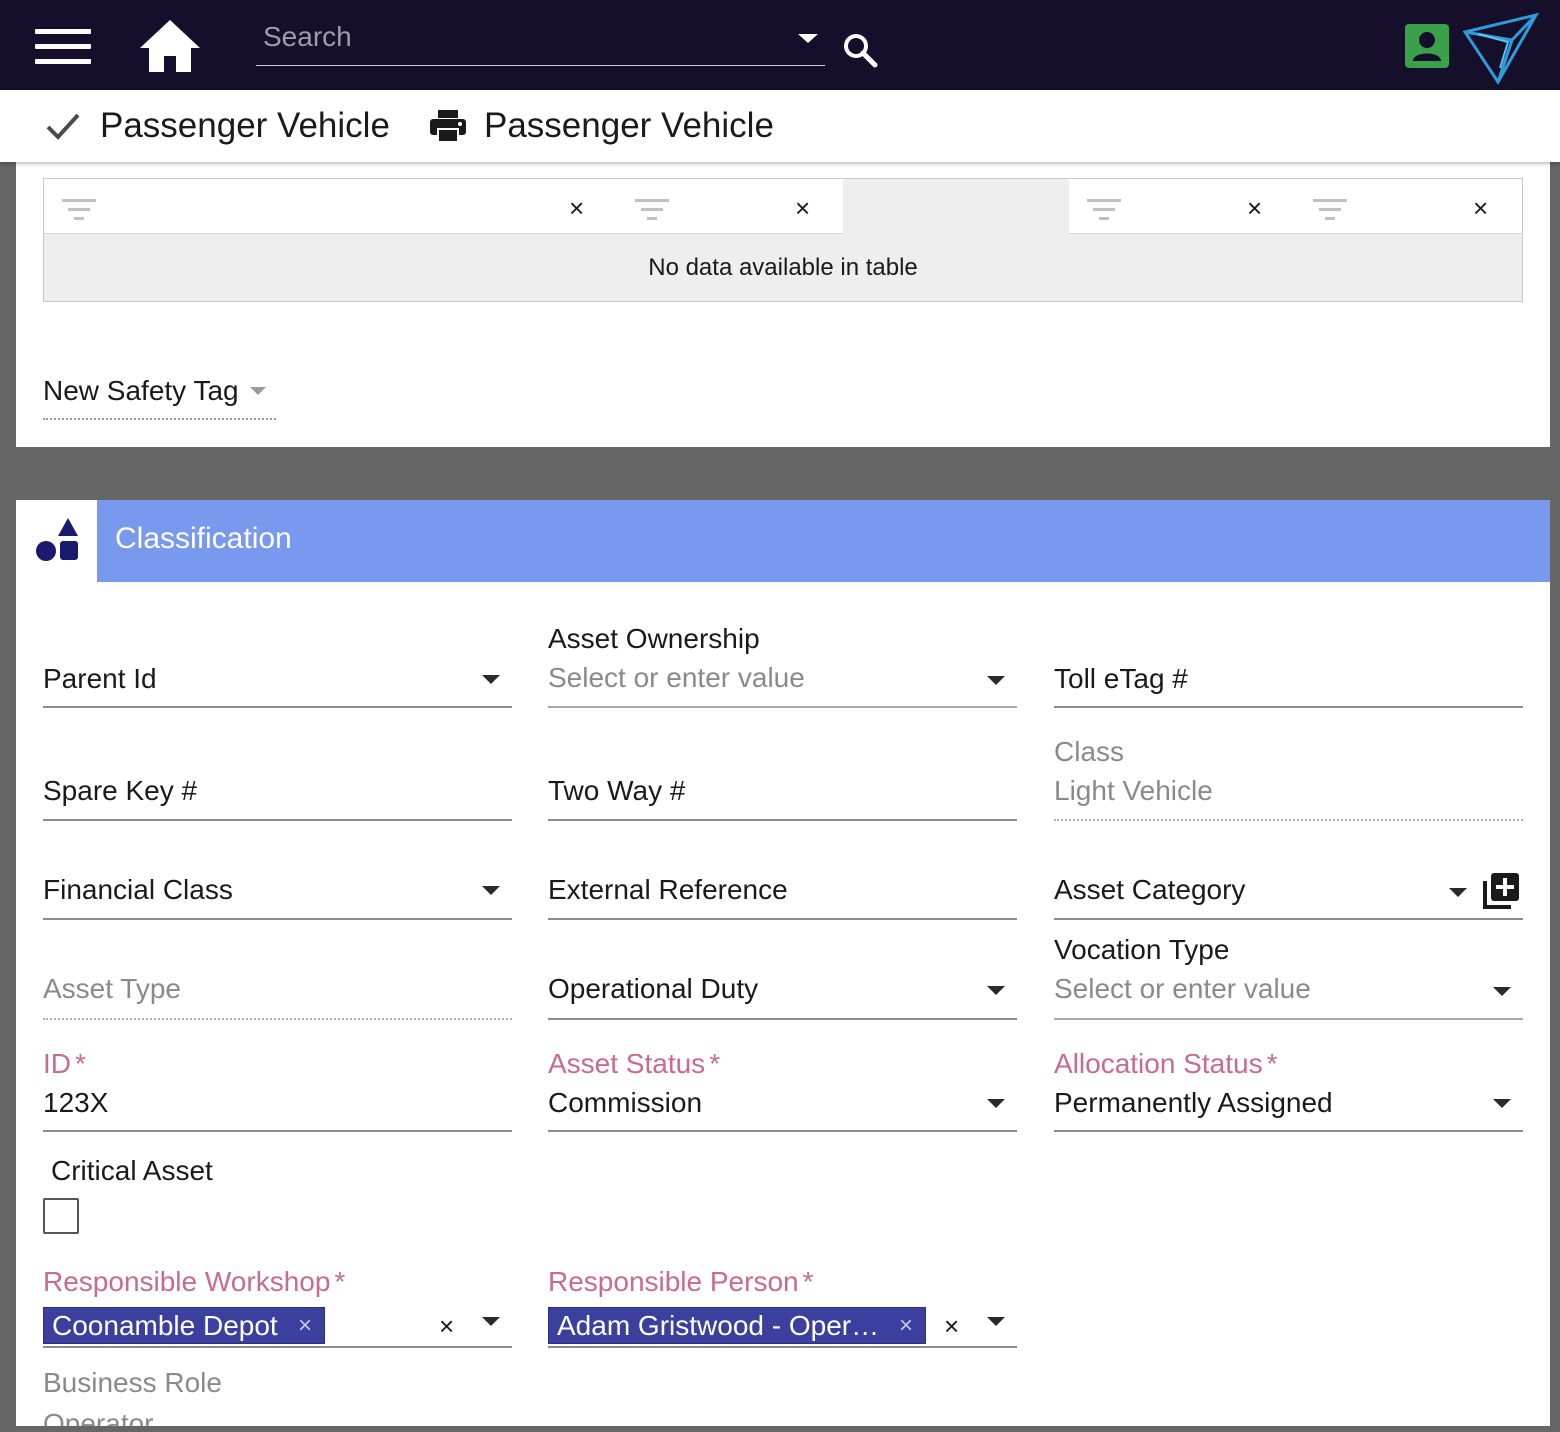 The image size is (1560, 1432). I want to click on two-way-label: Two Way #, so click(617, 790).